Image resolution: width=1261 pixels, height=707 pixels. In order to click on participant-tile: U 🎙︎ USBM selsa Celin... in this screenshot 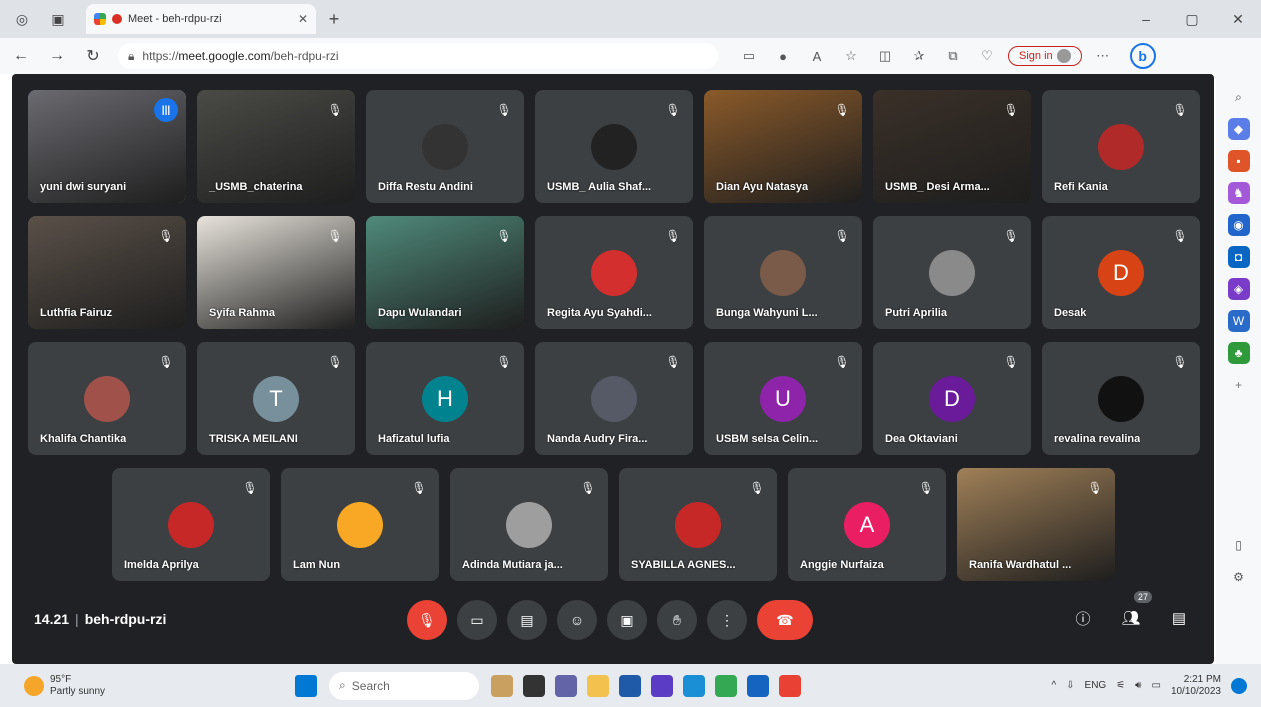, I will do `click(783, 398)`.